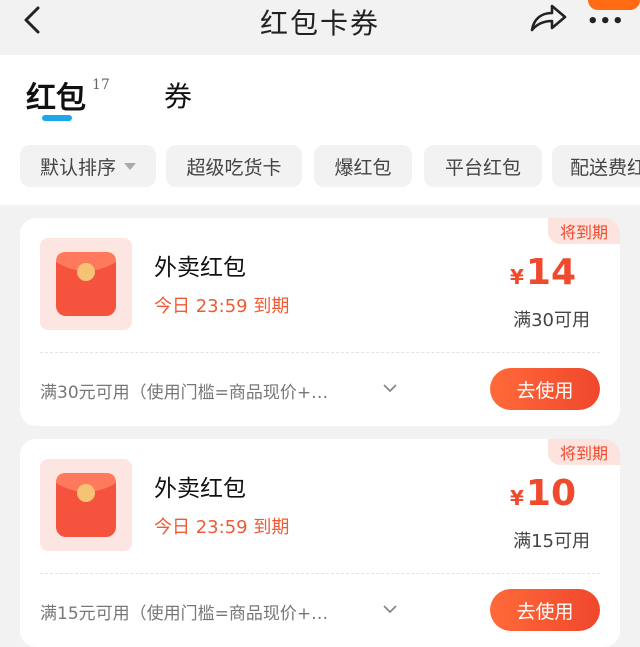  What do you see at coordinates (57, 118) in the screenshot?
I see `active-tab-indicator` at bounding box center [57, 118].